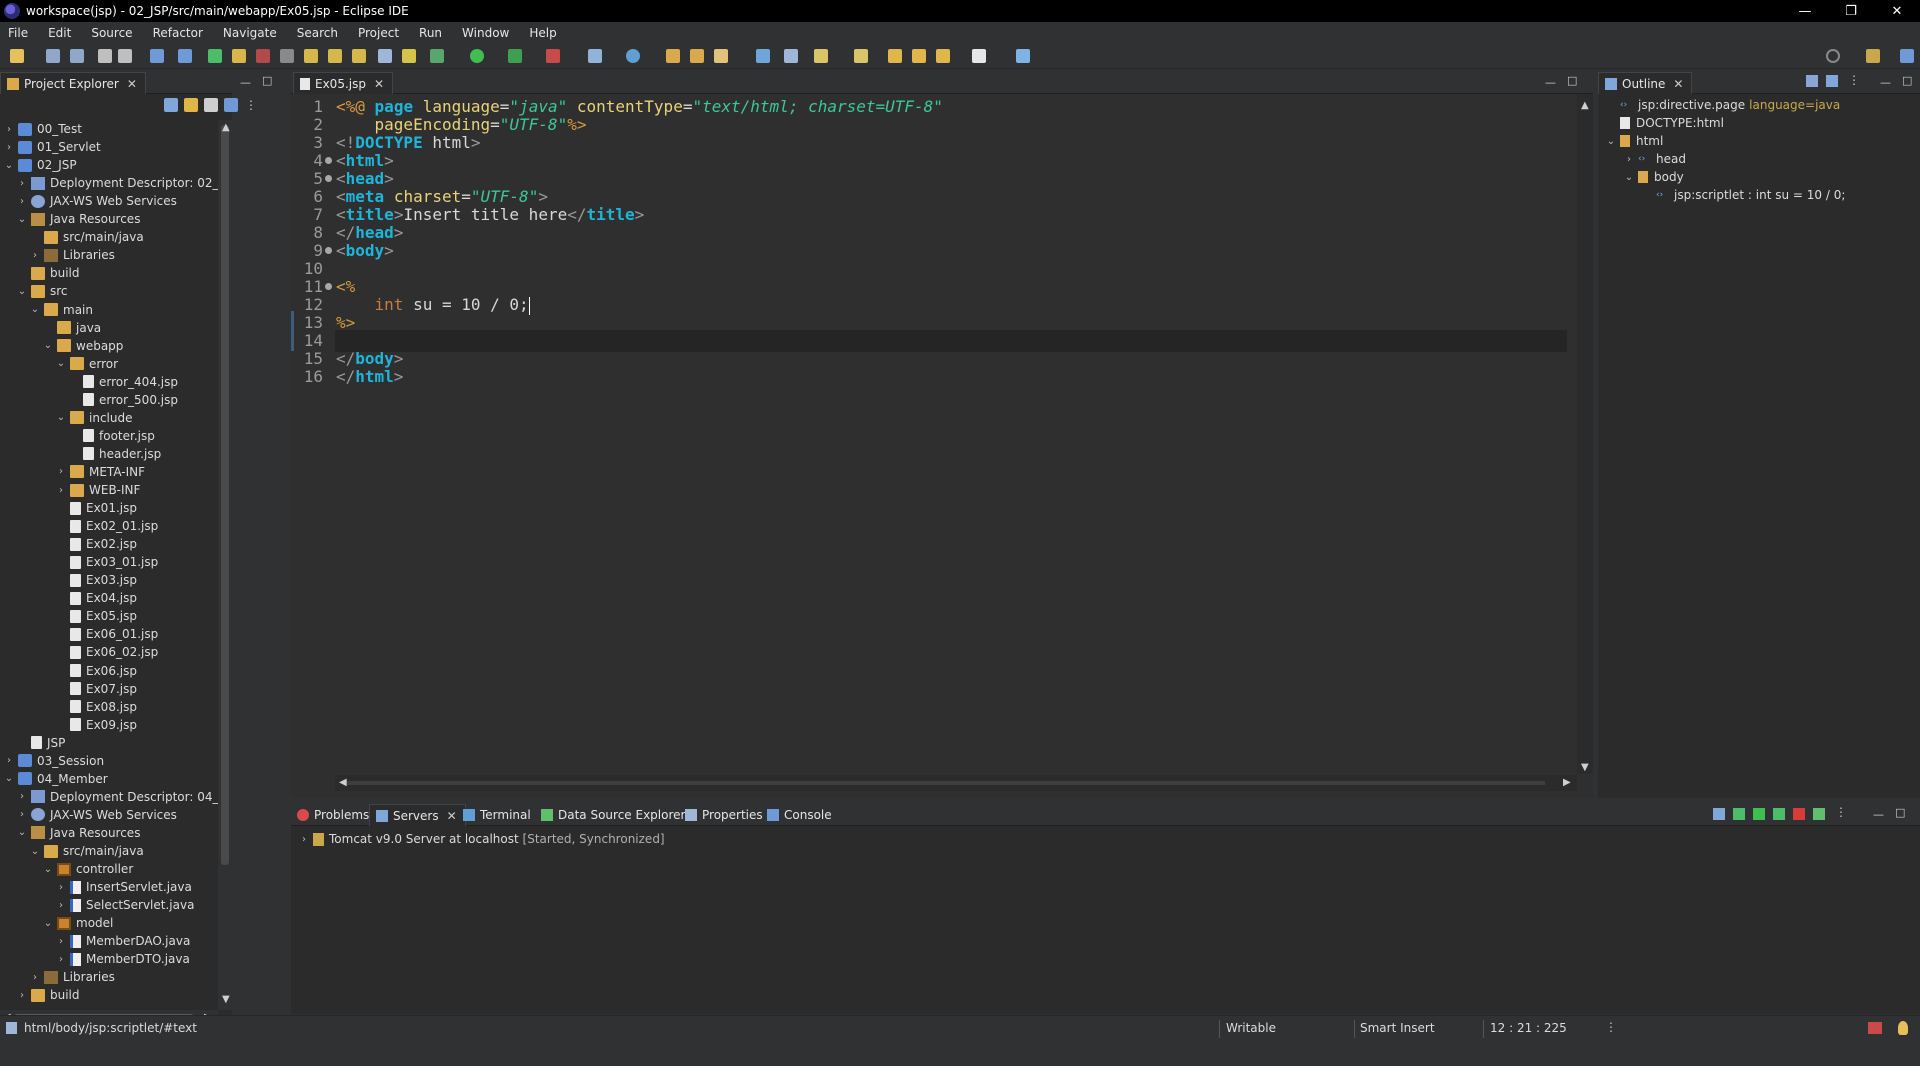  Describe the element at coordinates (79, 219) in the screenshot. I see `tree-item: ⌄ Java Resources` at that location.